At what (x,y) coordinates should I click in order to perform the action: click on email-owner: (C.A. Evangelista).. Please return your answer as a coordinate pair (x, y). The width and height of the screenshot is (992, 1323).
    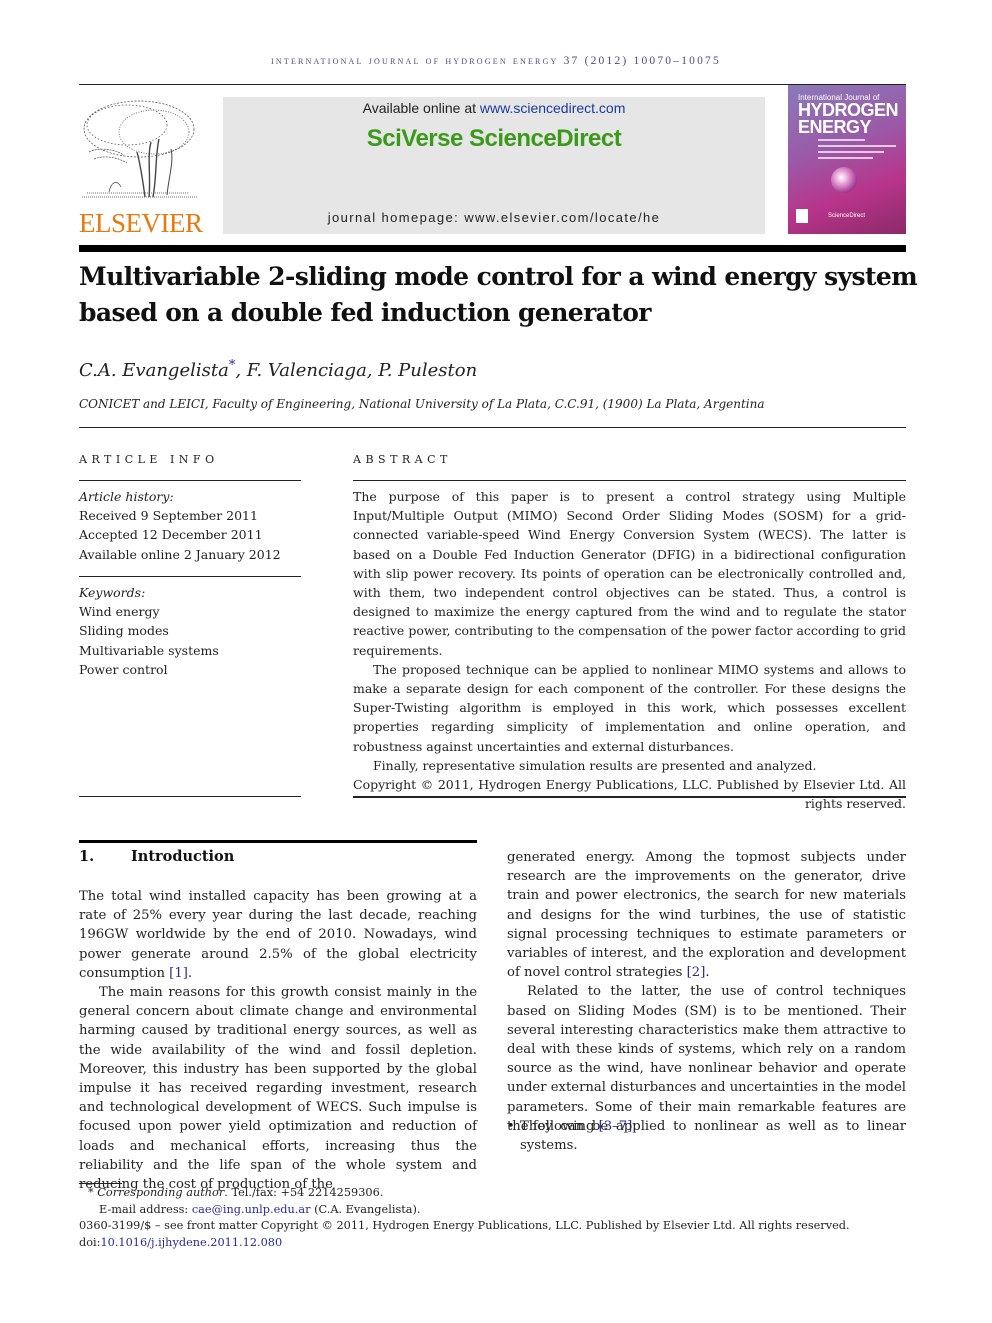
    Looking at the image, I should click on (365, 1209).